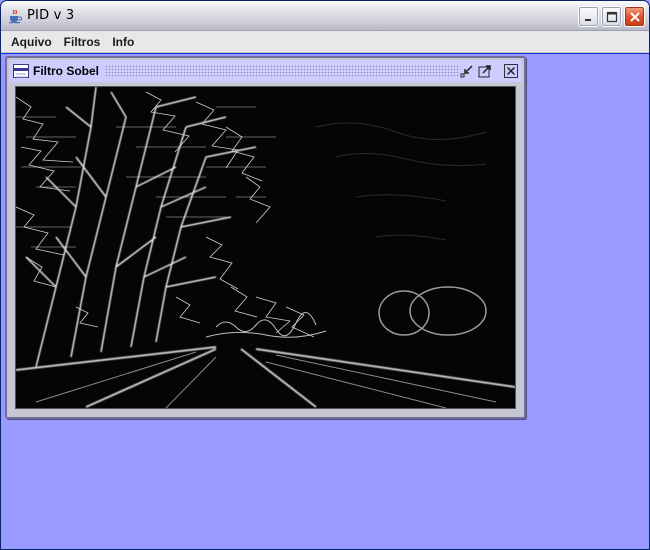 The height and width of the screenshot is (550, 650). I want to click on iconify-button, so click(467, 71).